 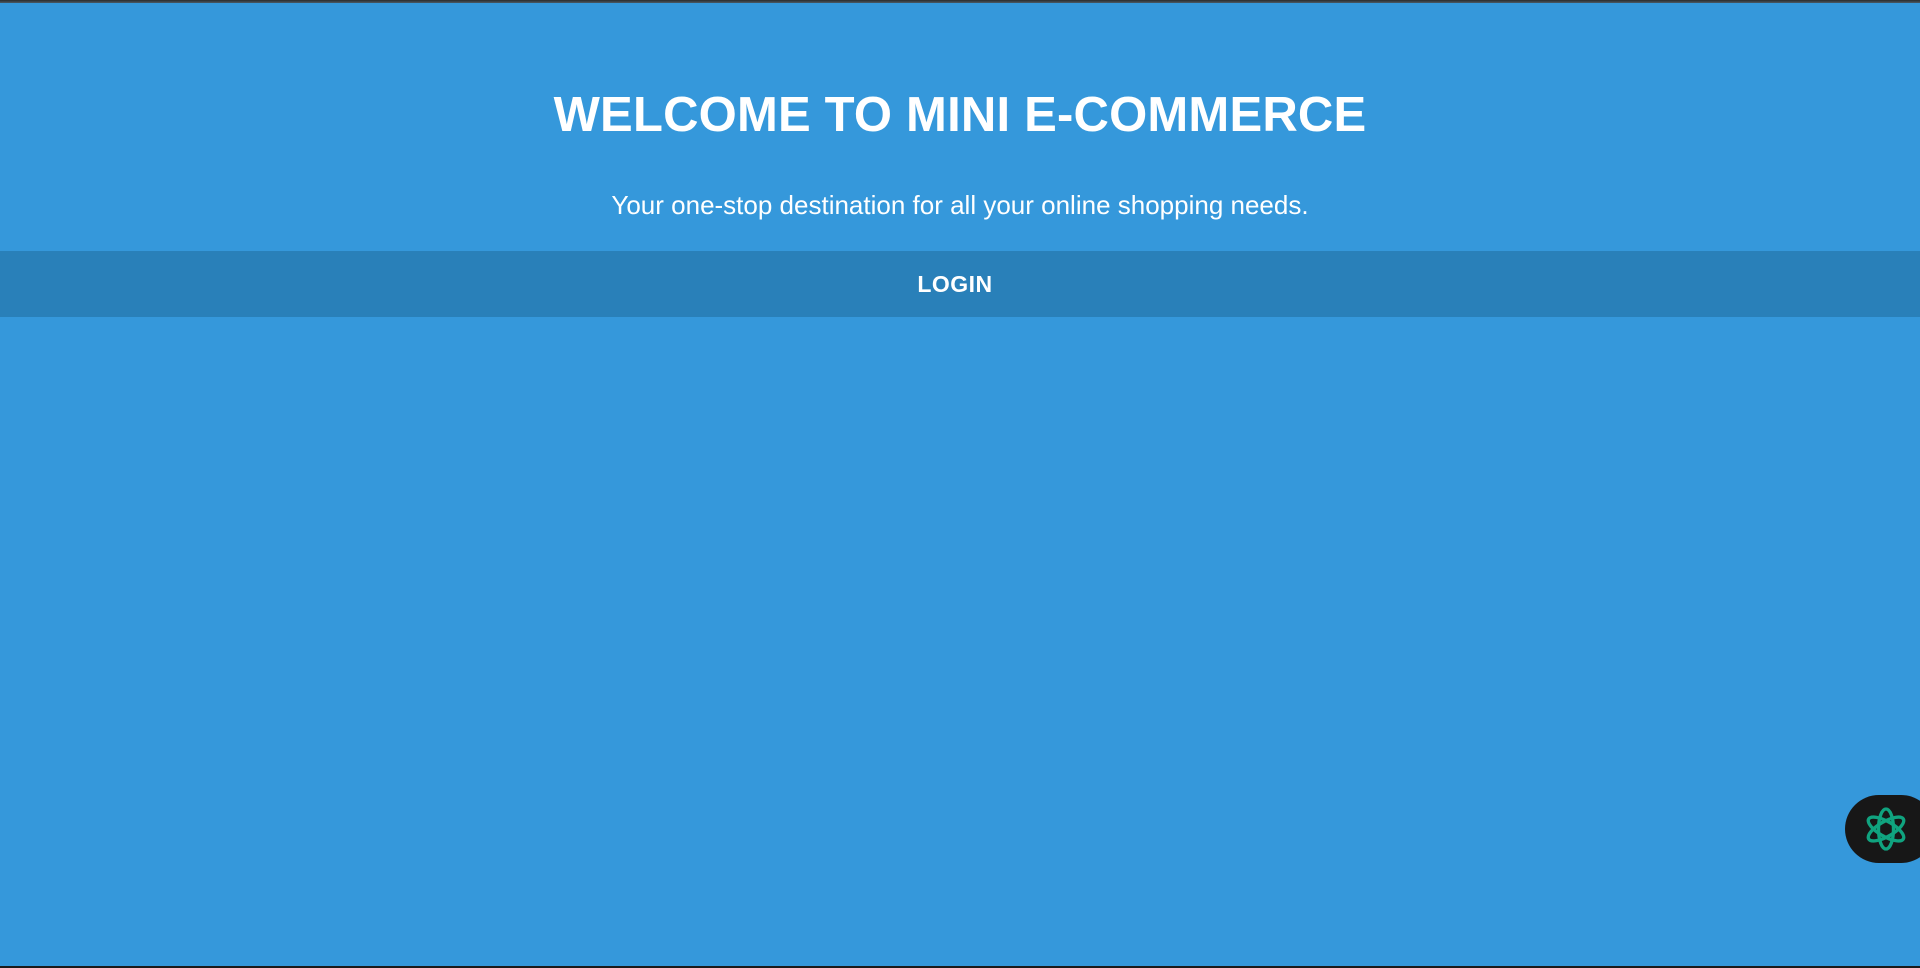 What do you see at coordinates (1886, 829) in the screenshot?
I see `ai-assistant-icon` at bounding box center [1886, 829].